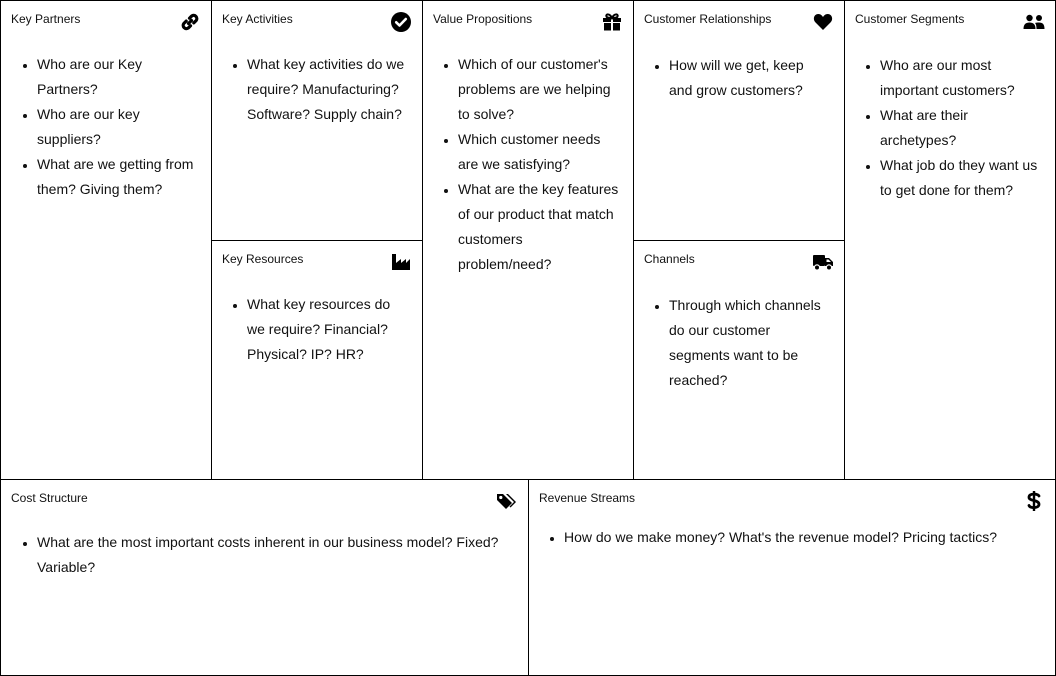 The width and height of the screenshot is (1056, 676). Describe the element at coordinates (587, 498) in the screenshot. I see `block-title: Revenue Streams` at that location.